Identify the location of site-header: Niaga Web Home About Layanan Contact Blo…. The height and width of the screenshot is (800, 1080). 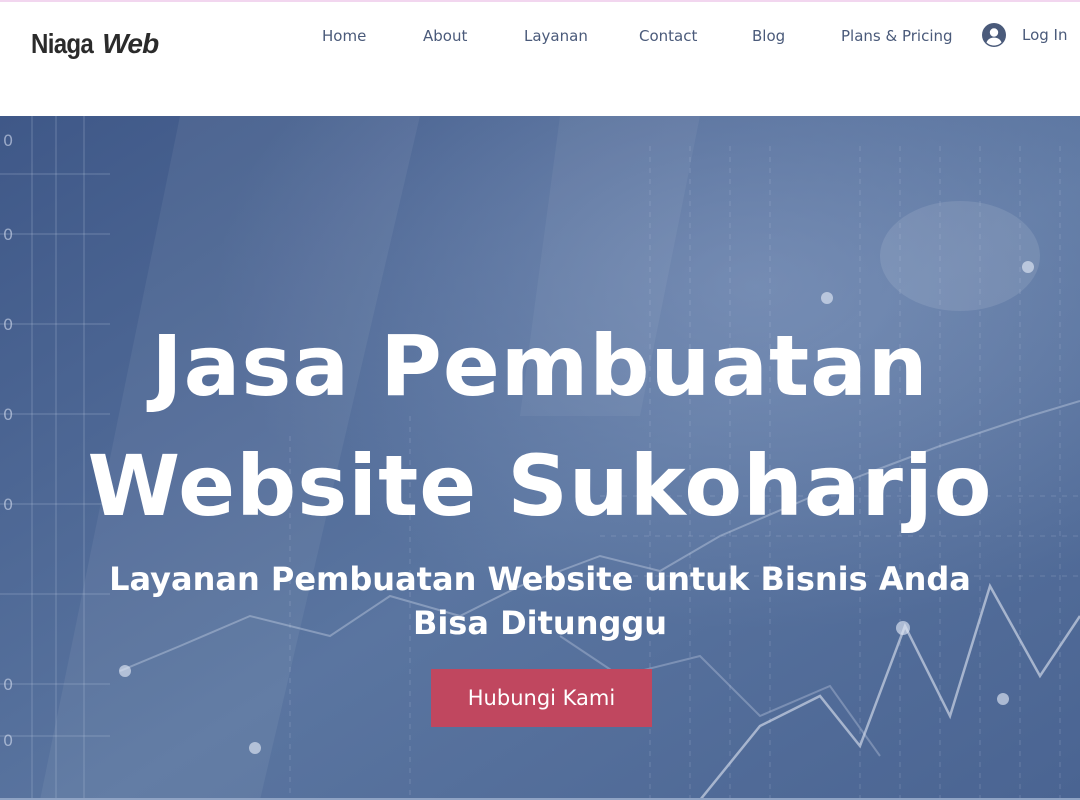
(540, 59).